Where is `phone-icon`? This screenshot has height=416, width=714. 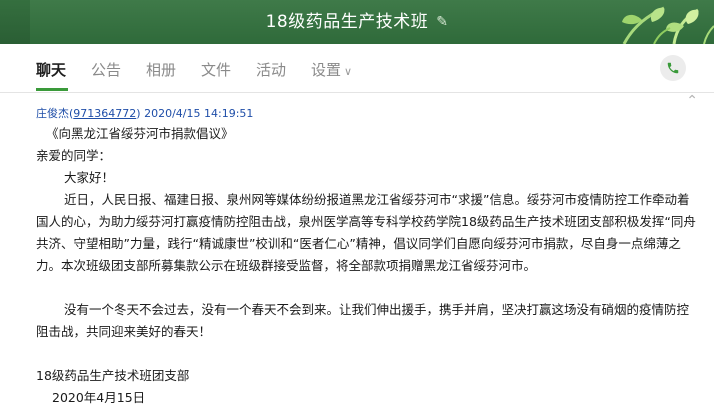 phone-icon is located at coordinates (673, 68).